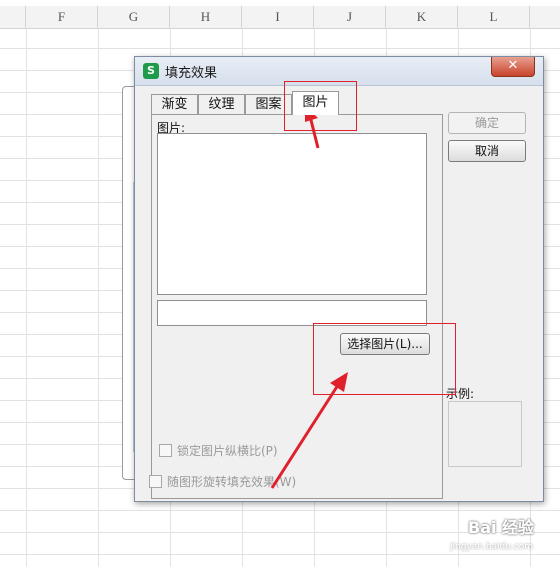  What do you see at coordinates (501, 527) in the screenshot?
I see `watermark-text: Bai 经验` at bounding box center [501, 527].